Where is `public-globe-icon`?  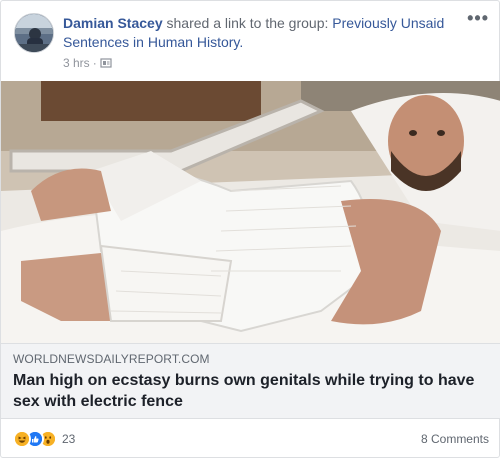
public-globe-icon is located at coordinates (106, 63).